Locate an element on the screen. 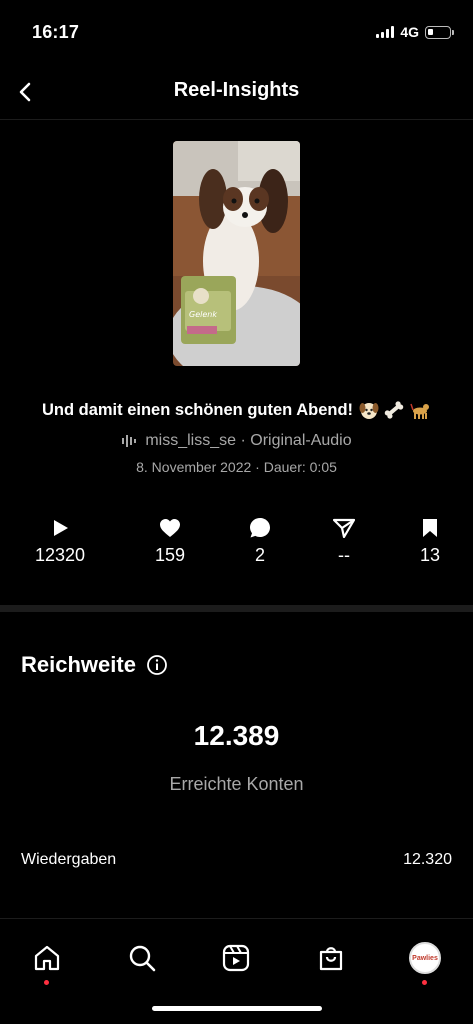  metric-value: 12.320 is located at coordinates (427, 859).